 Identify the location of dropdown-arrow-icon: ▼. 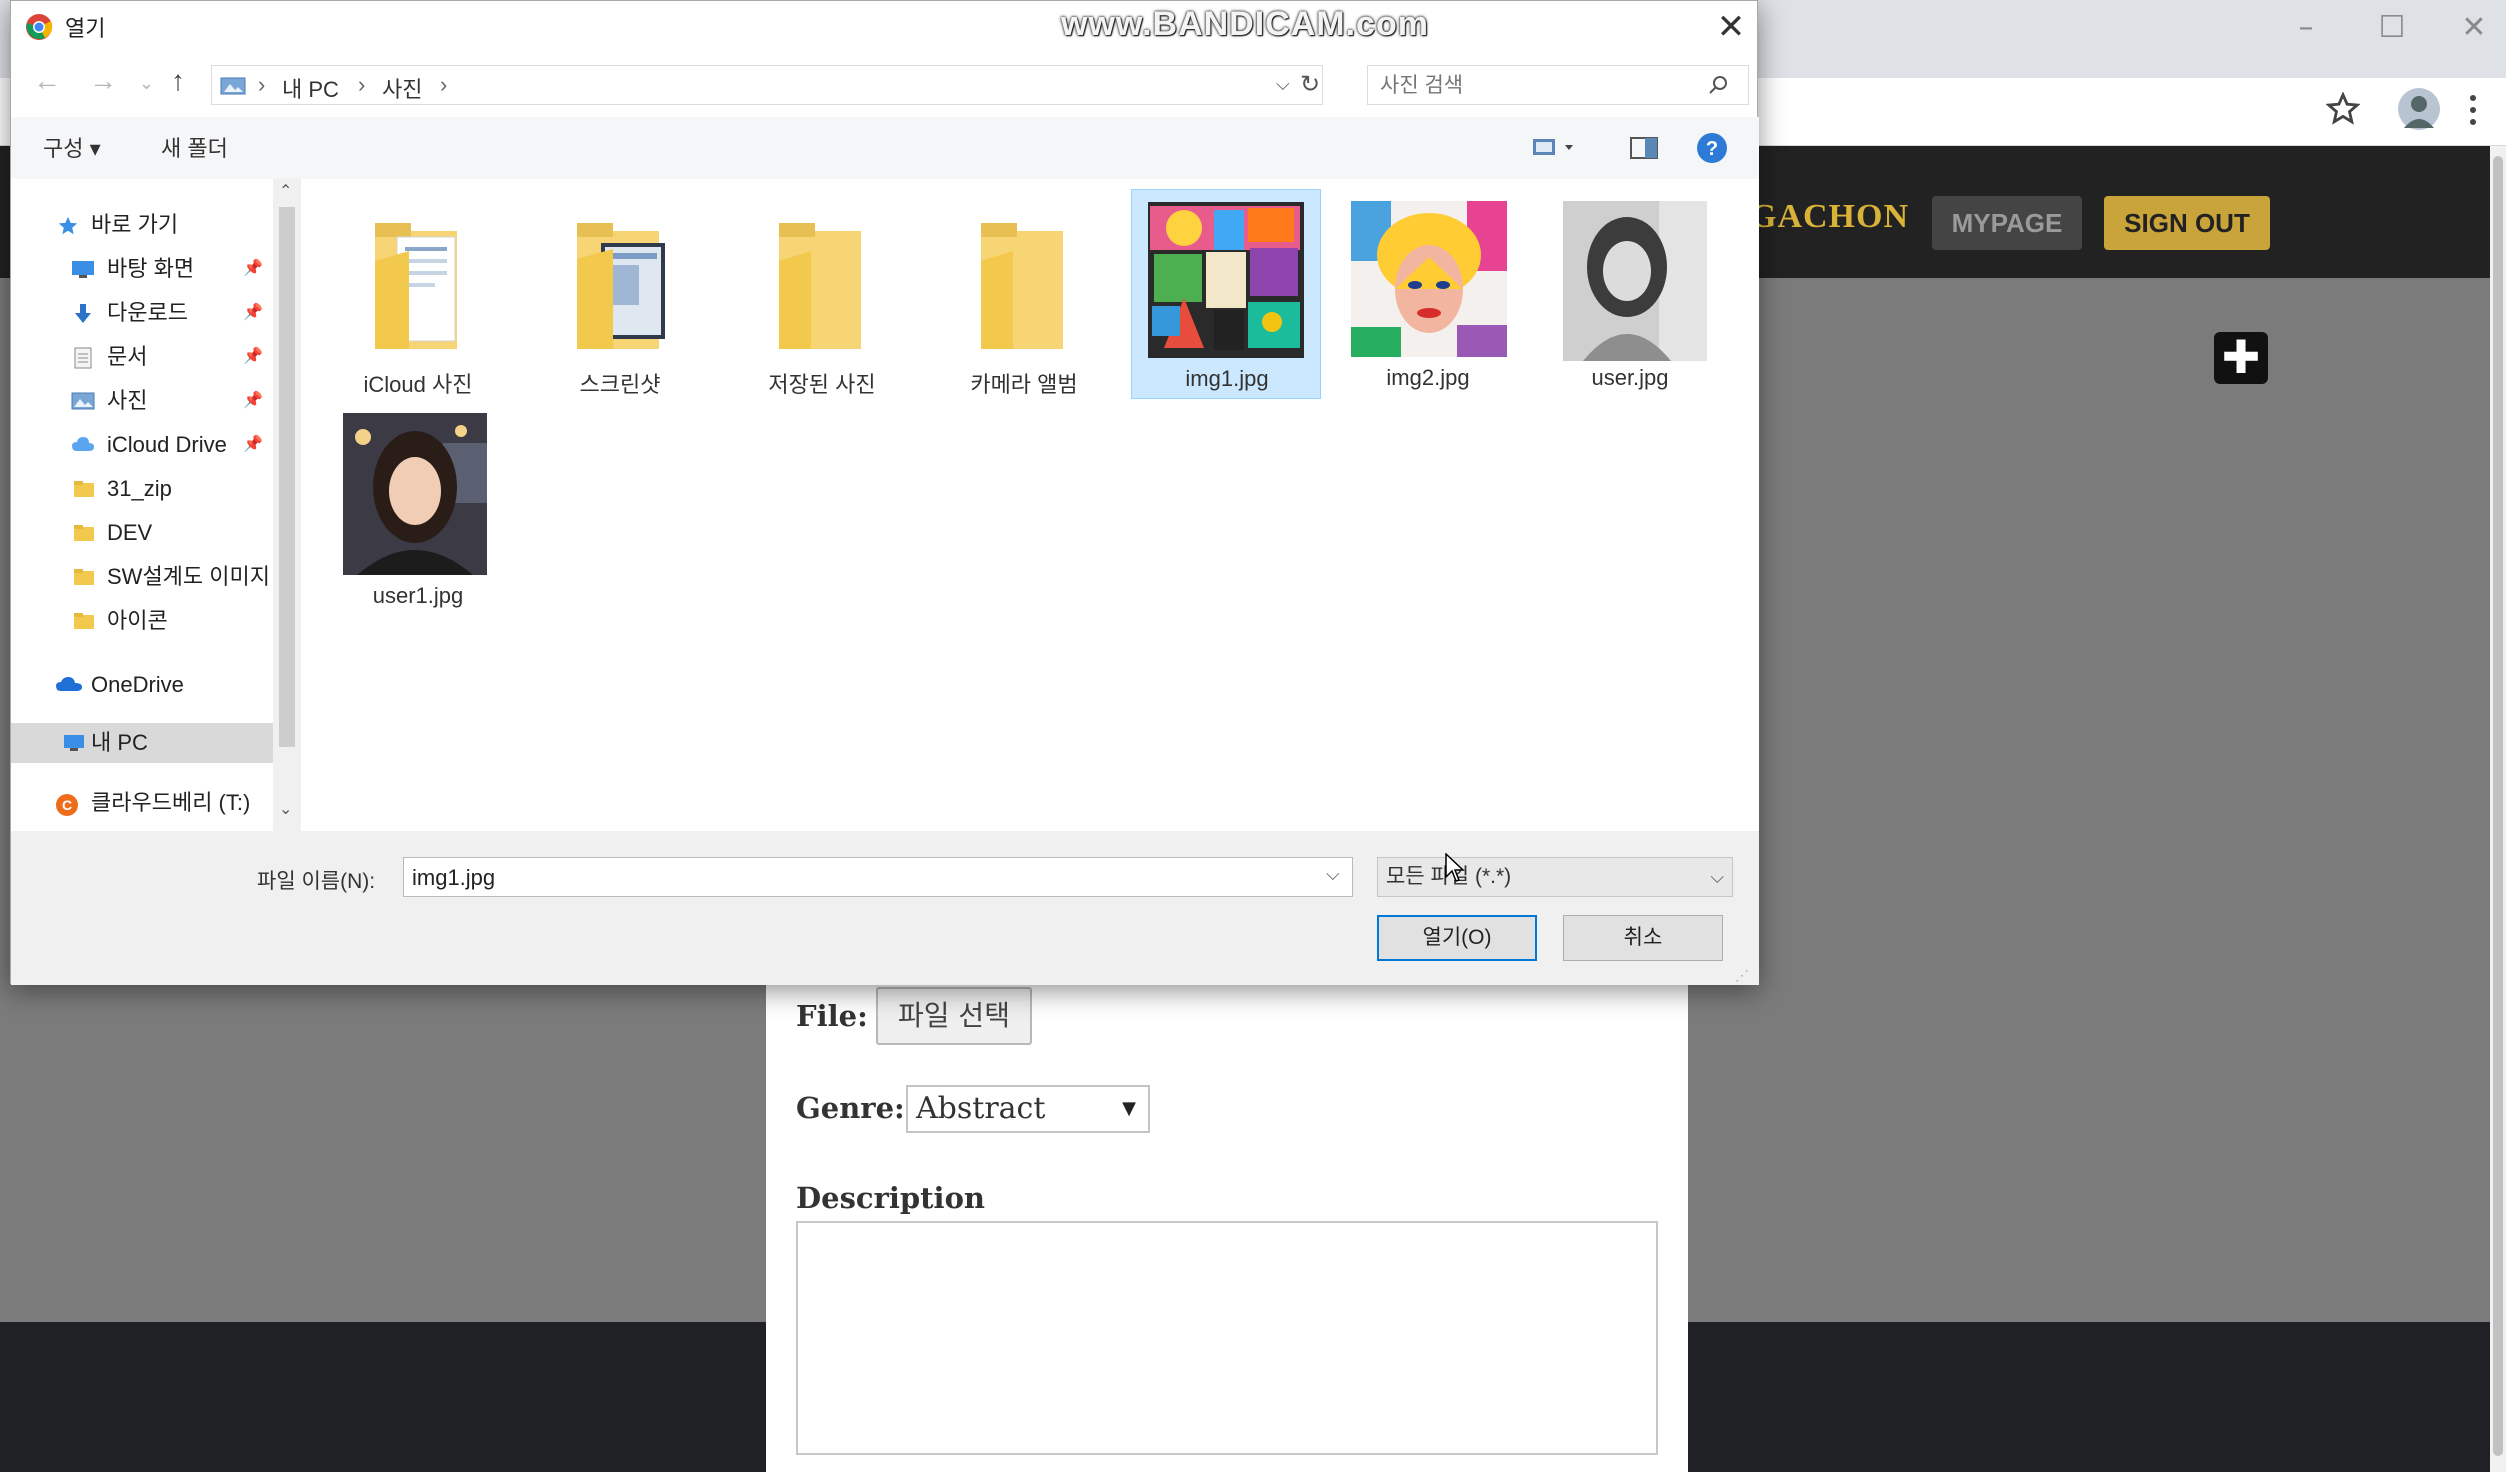
(1129, 1108).